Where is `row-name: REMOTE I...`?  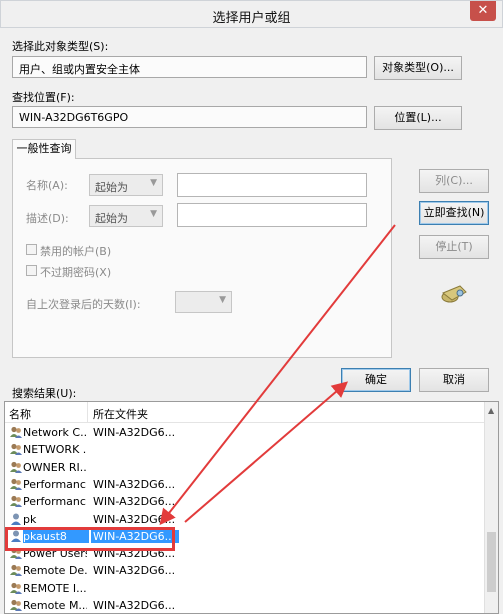
row-name: REMOTE I... is located at coordinates (55, 588).